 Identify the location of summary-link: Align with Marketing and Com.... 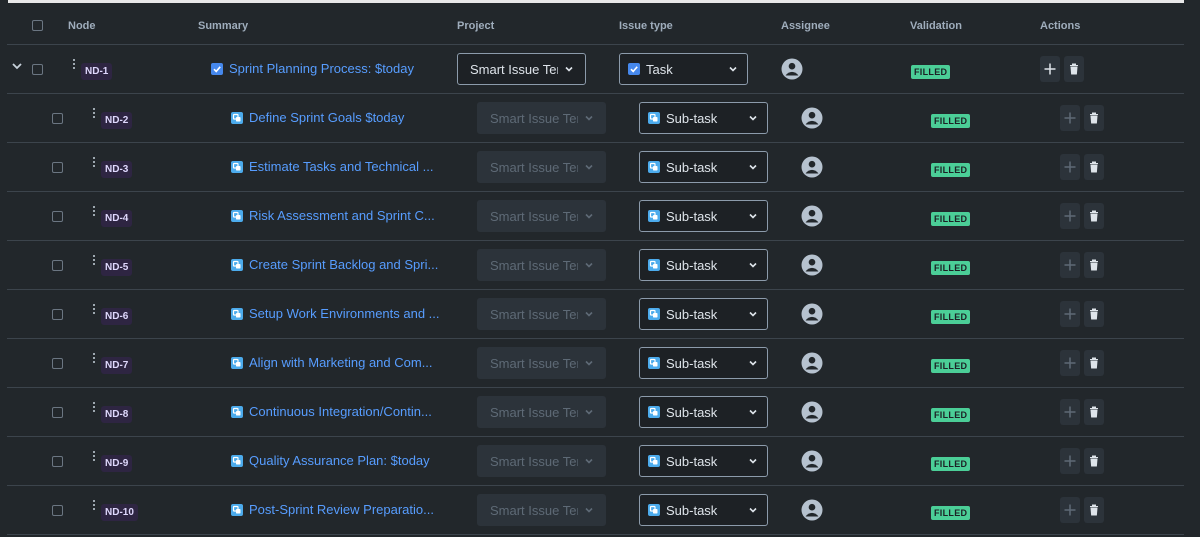
(341, 362).